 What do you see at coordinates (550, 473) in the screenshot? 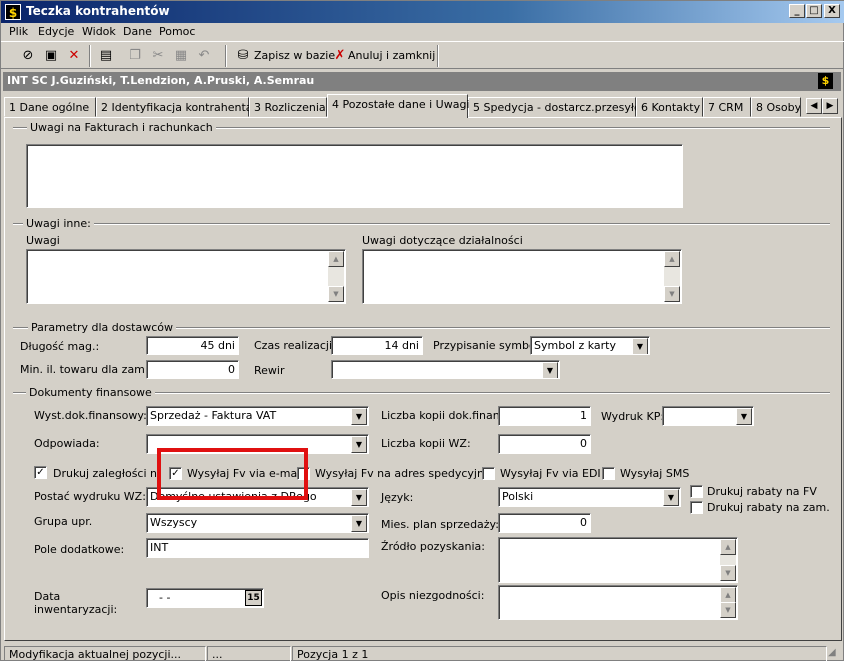
I see `edi-label: Wysyłaj Fv via EDI` at bounding box center [550, 473].